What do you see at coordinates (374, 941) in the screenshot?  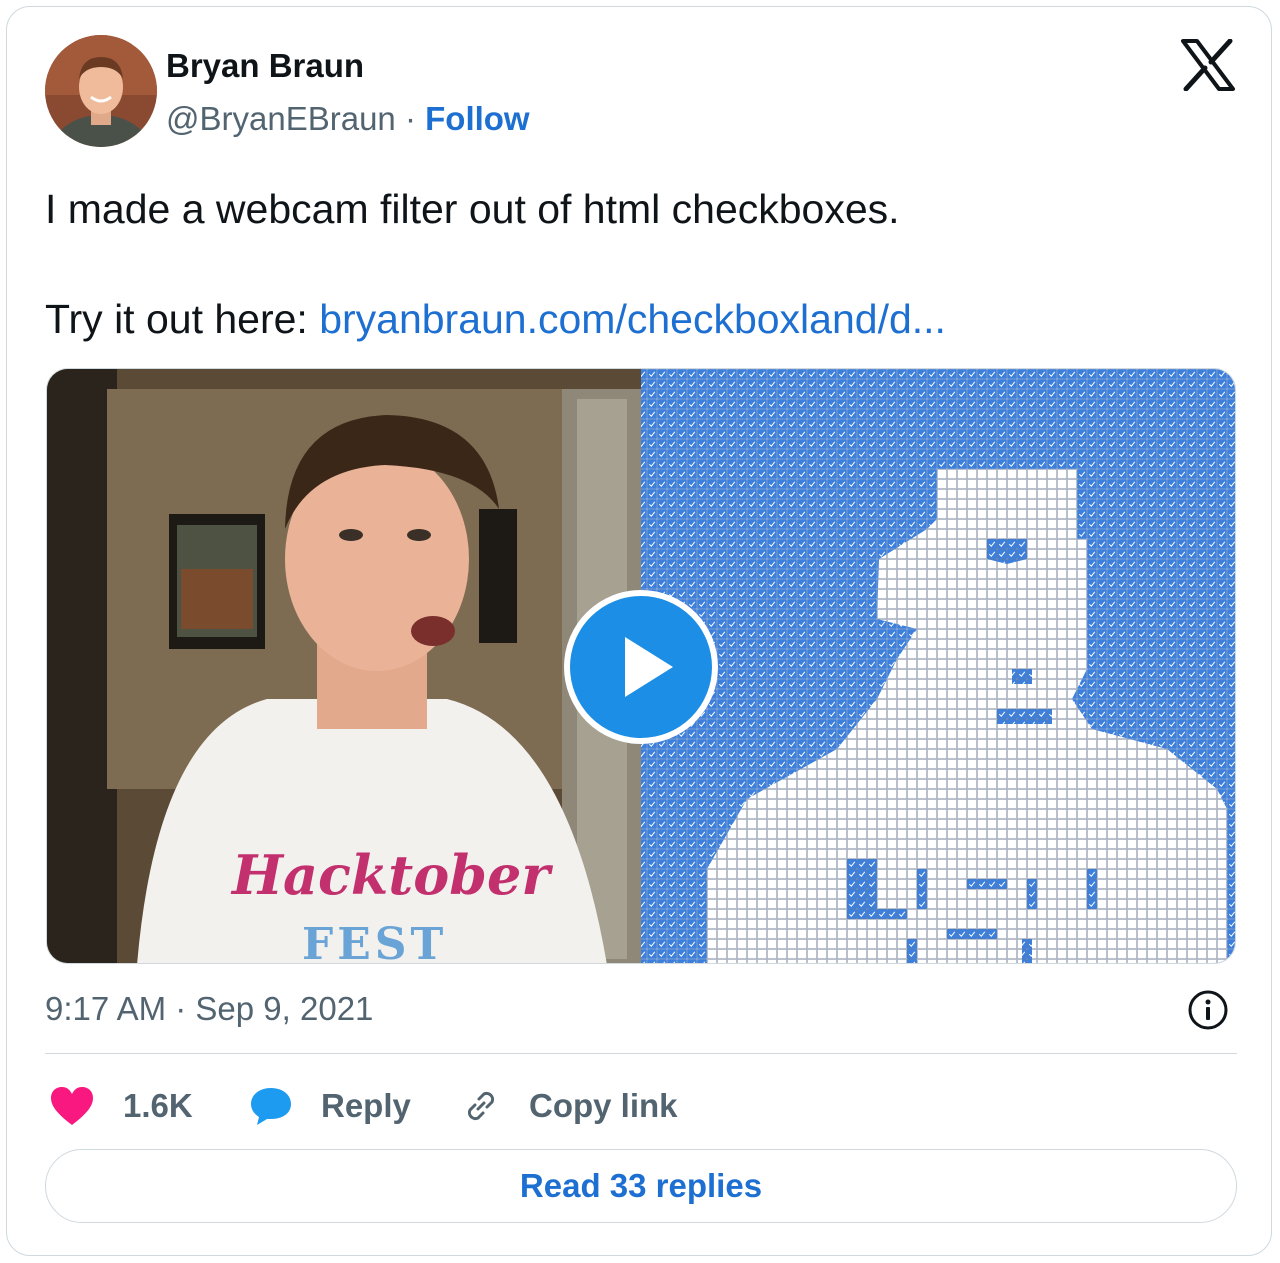 I see `svg-text: FEST` at bounding box center [374, 941].